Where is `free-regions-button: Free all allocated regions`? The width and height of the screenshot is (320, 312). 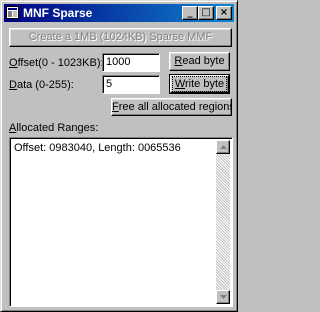
free-regions-button: Free all allocated regions is located at coordinates (171, 107).